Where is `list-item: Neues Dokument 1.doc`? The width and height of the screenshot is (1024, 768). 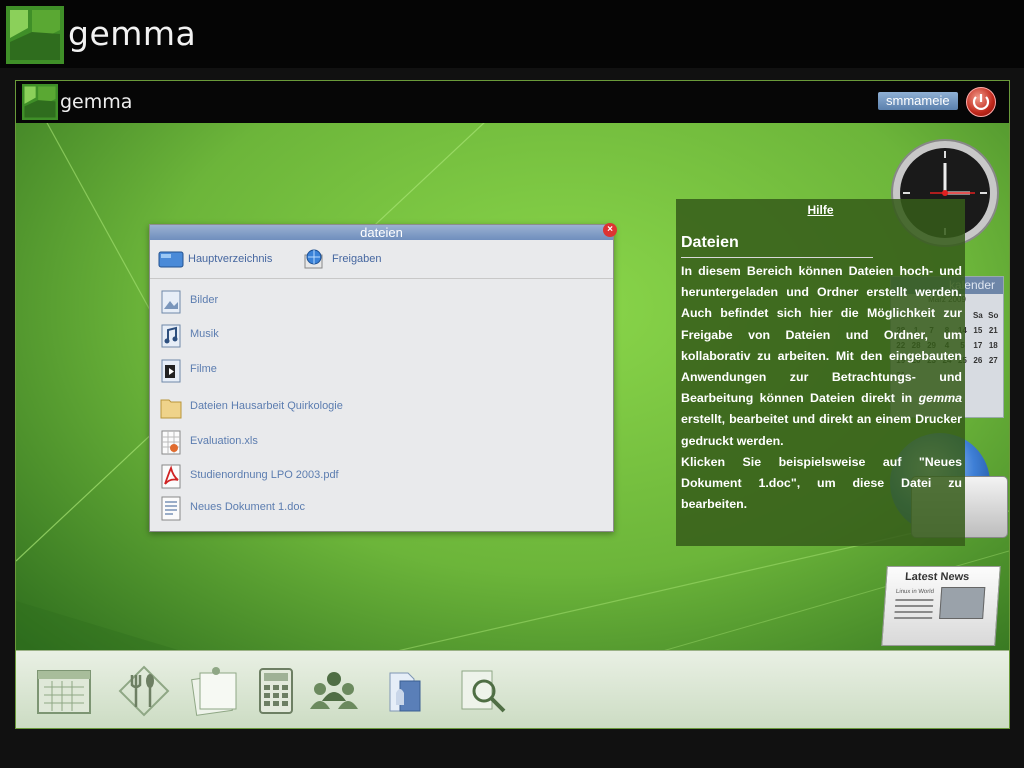 list-item: Neues Dokument 1.doc is located at coordinates (378, 508).